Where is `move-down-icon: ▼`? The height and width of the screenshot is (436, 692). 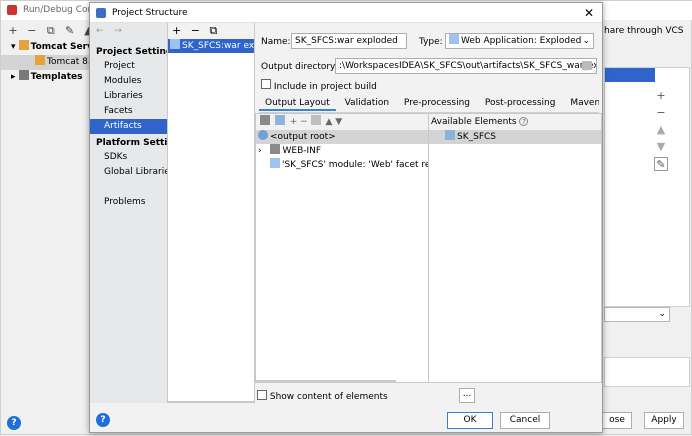
move-down-icon: ▼ is located at coordinates (338, 122).